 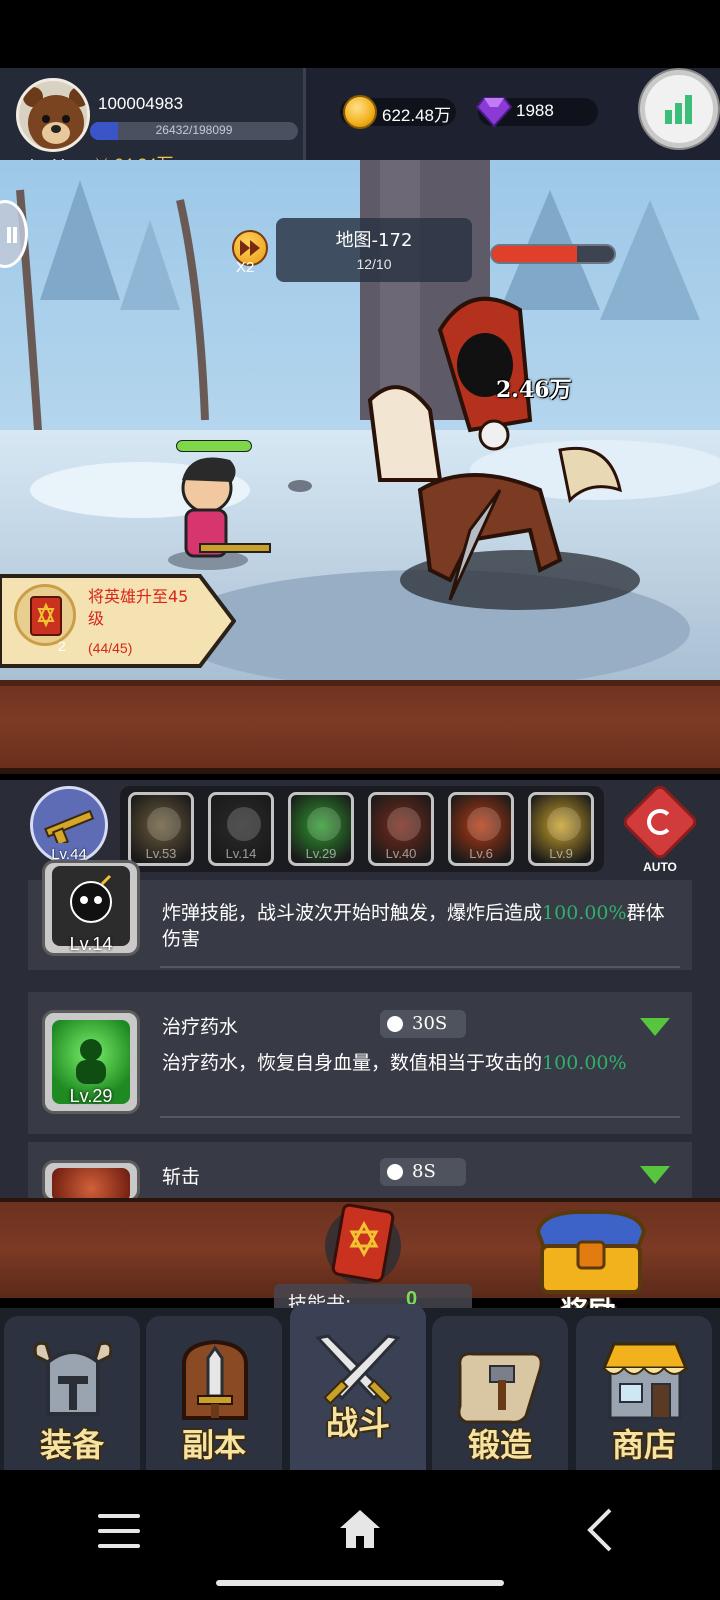 I want to click on exp-text: 26432/198099, so click(x=194, y=130).